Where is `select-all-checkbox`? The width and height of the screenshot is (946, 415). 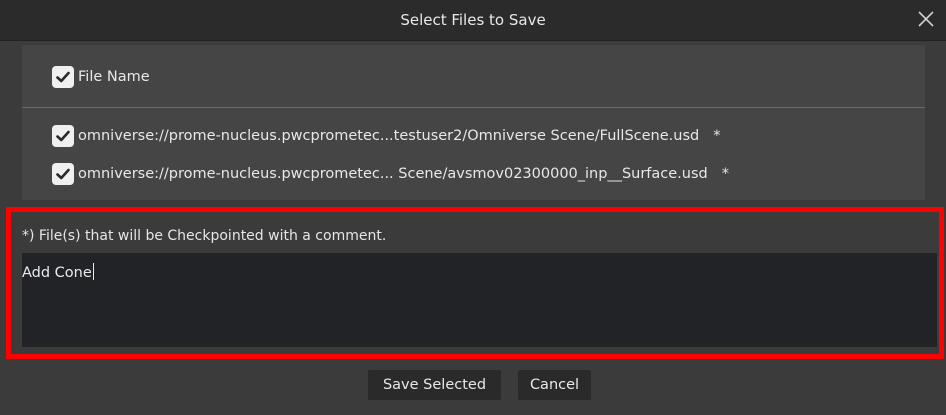 select-all-checkbox is located at coordinates (63, 77).